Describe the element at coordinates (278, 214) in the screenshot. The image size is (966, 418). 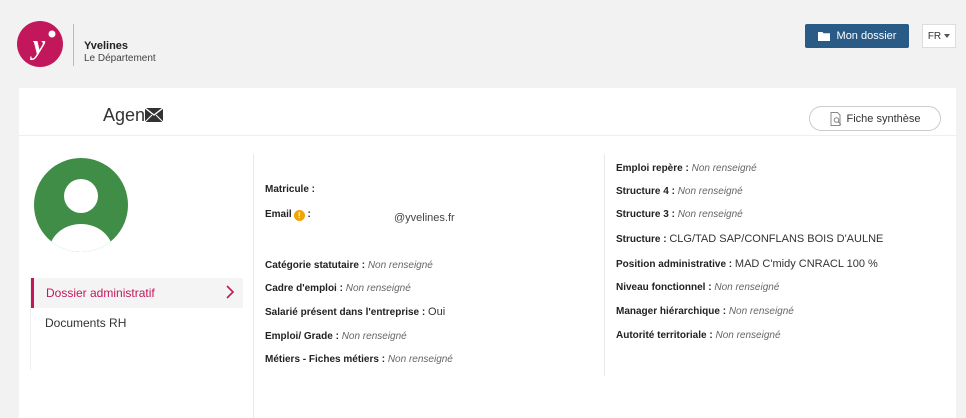
I see `field-label: Email` at that location.